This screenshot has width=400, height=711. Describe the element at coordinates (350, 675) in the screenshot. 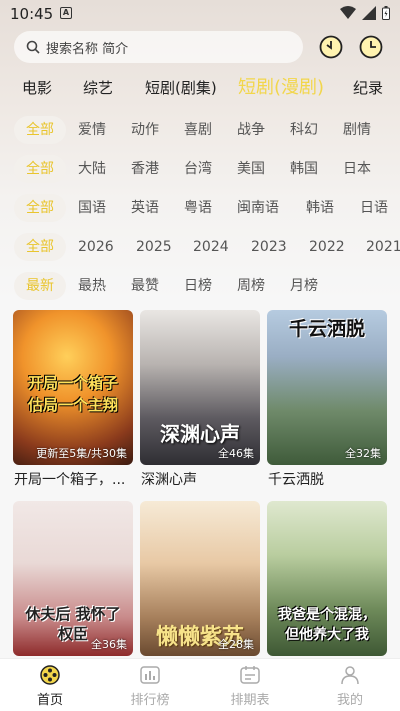

I see `user-icon` at that location.